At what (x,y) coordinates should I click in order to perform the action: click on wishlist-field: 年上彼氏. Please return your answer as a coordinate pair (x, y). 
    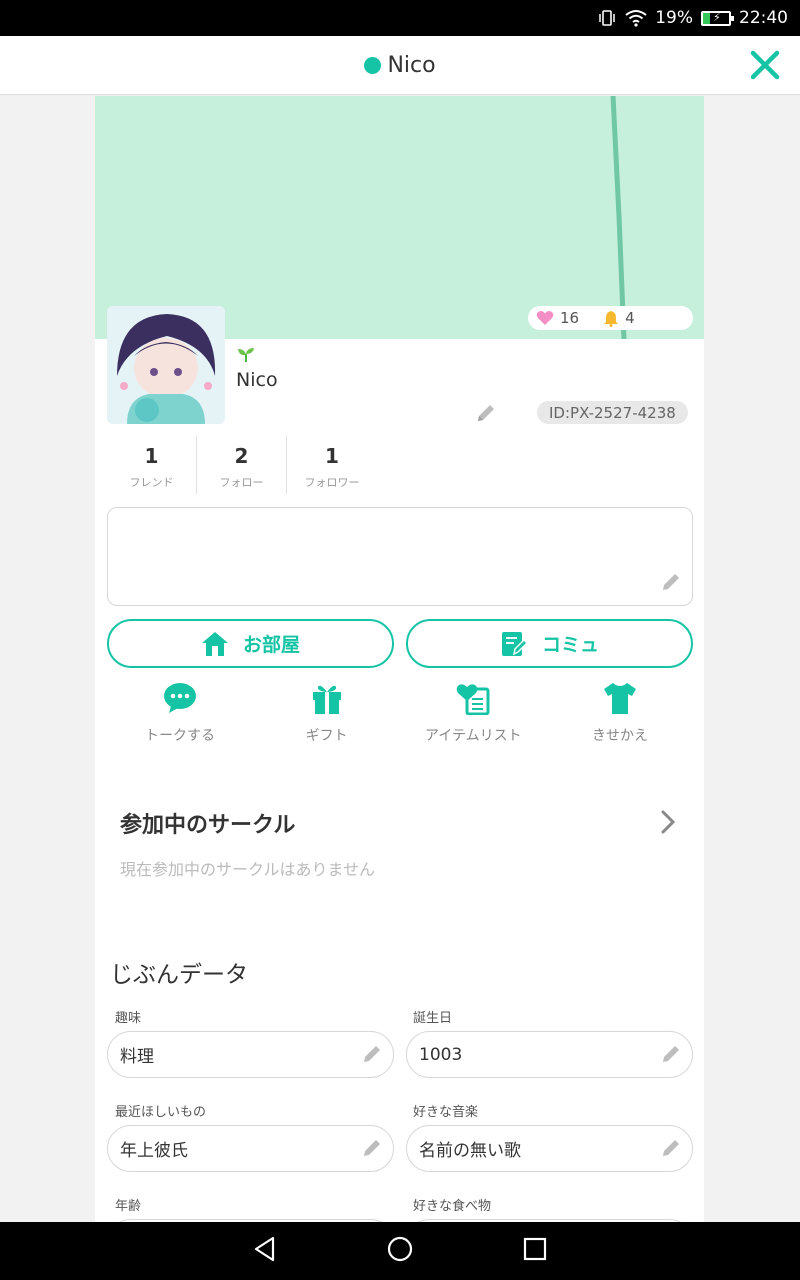
    Looking at the image, I should click on (250, 1148).